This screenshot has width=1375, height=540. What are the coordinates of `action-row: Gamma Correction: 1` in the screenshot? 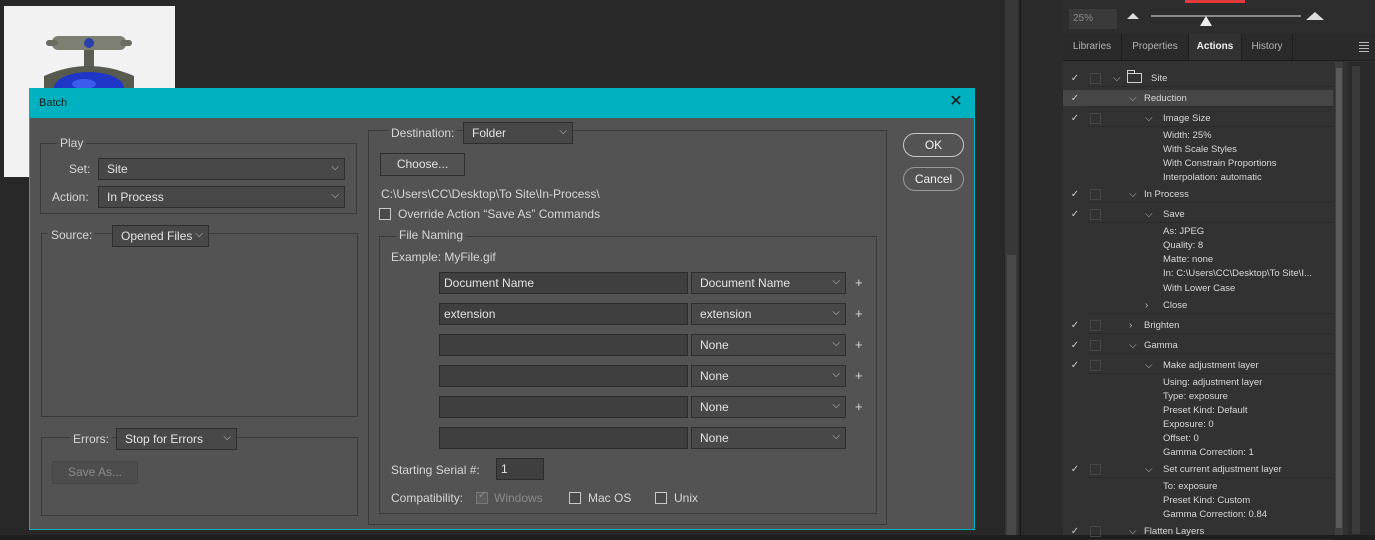 It's located at (1198, 452).